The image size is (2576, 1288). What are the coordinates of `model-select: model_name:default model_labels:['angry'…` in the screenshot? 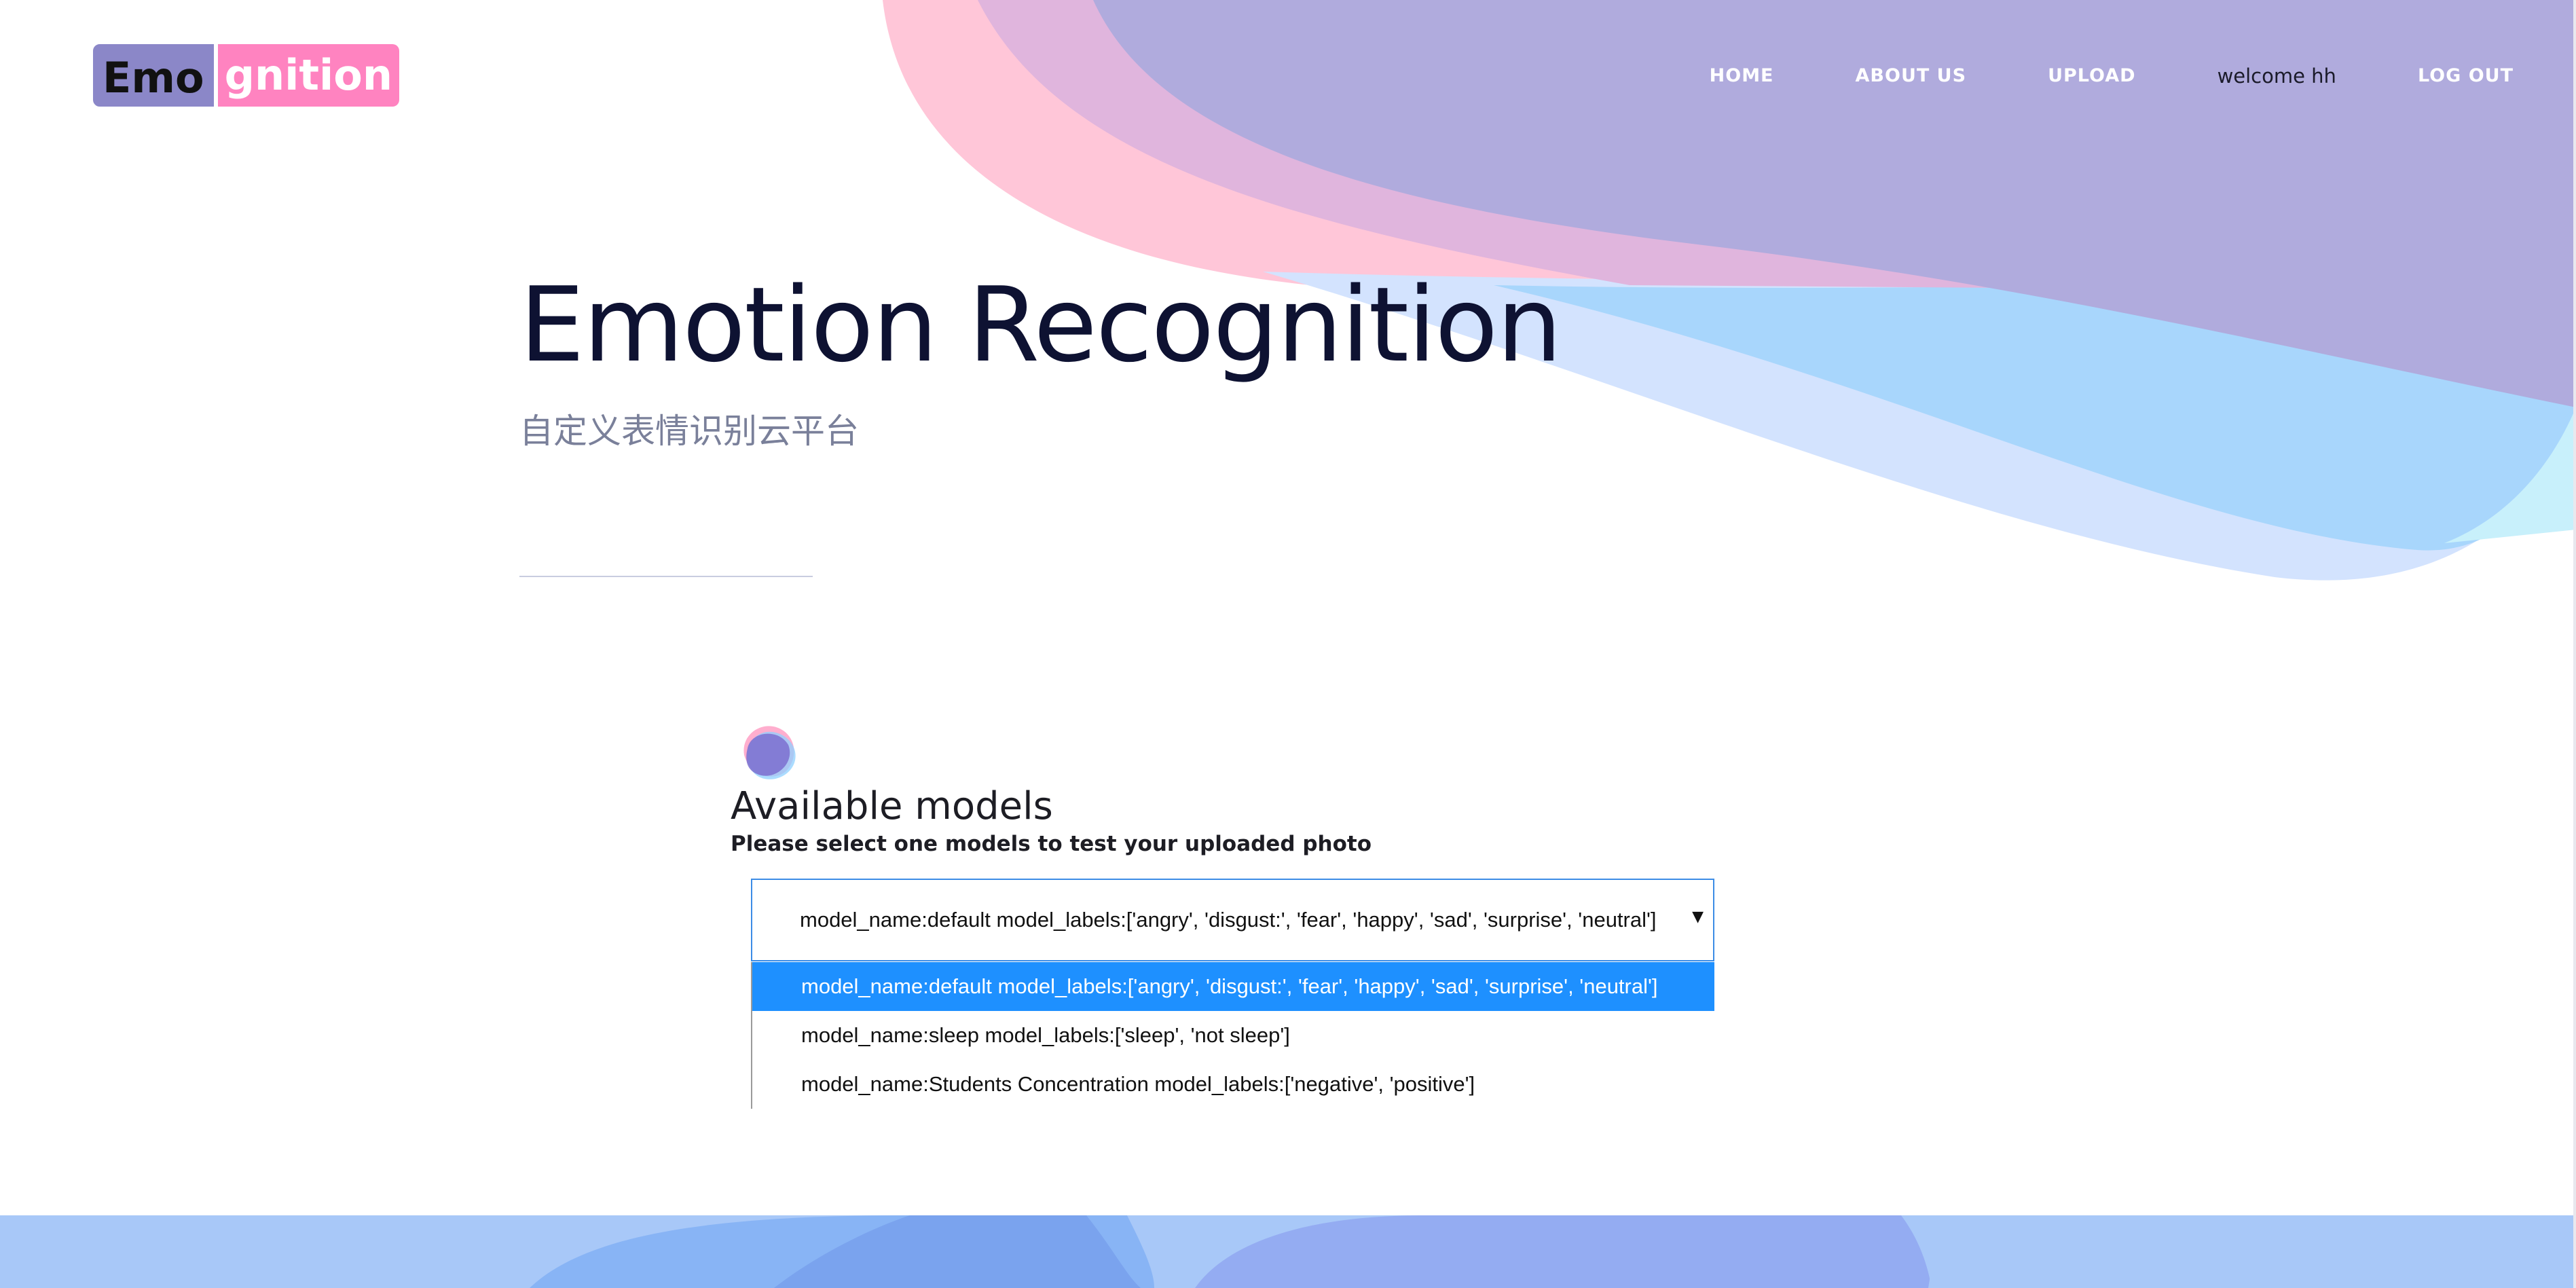 It's located at (1232, 920).